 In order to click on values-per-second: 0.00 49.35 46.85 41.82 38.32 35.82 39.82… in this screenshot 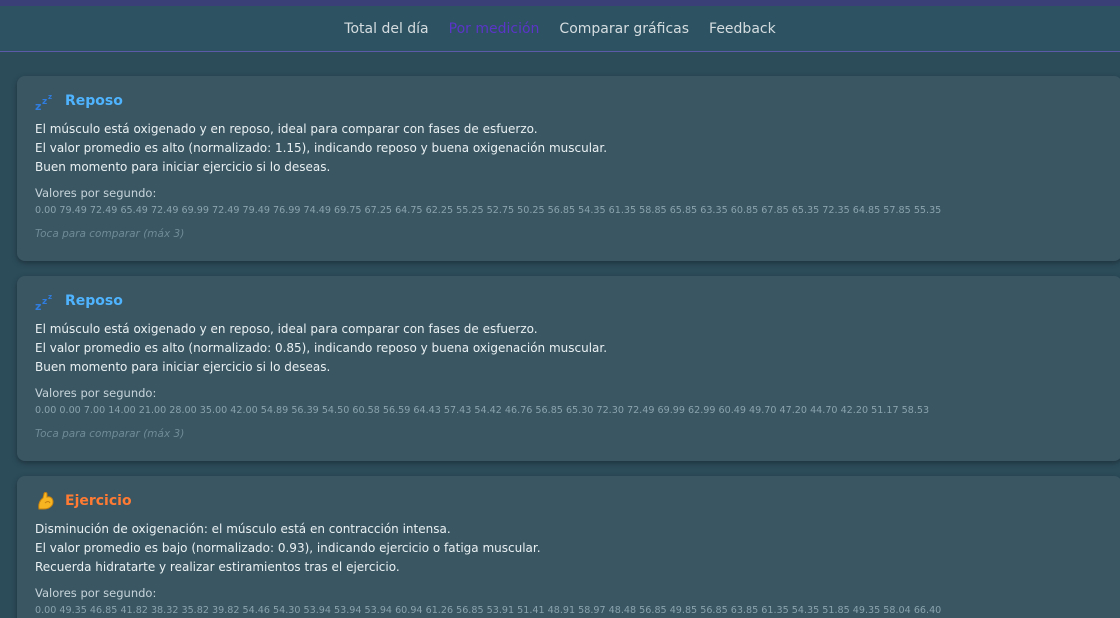, I will do `click(488, 610)`.